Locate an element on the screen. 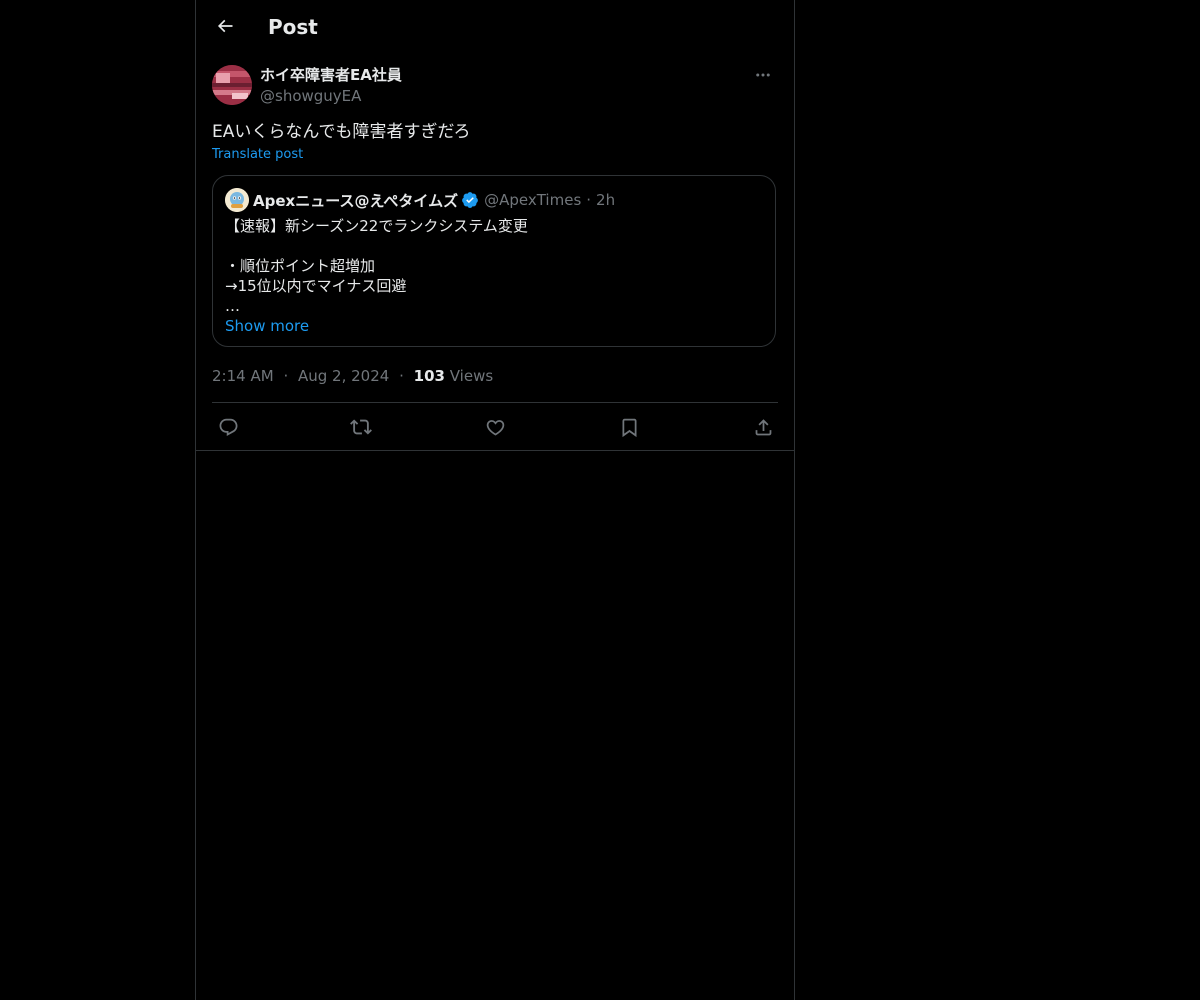 This screenshot has height=1000, width=1200. author-handle: @showguyEA is located at coordinates (331, 96).